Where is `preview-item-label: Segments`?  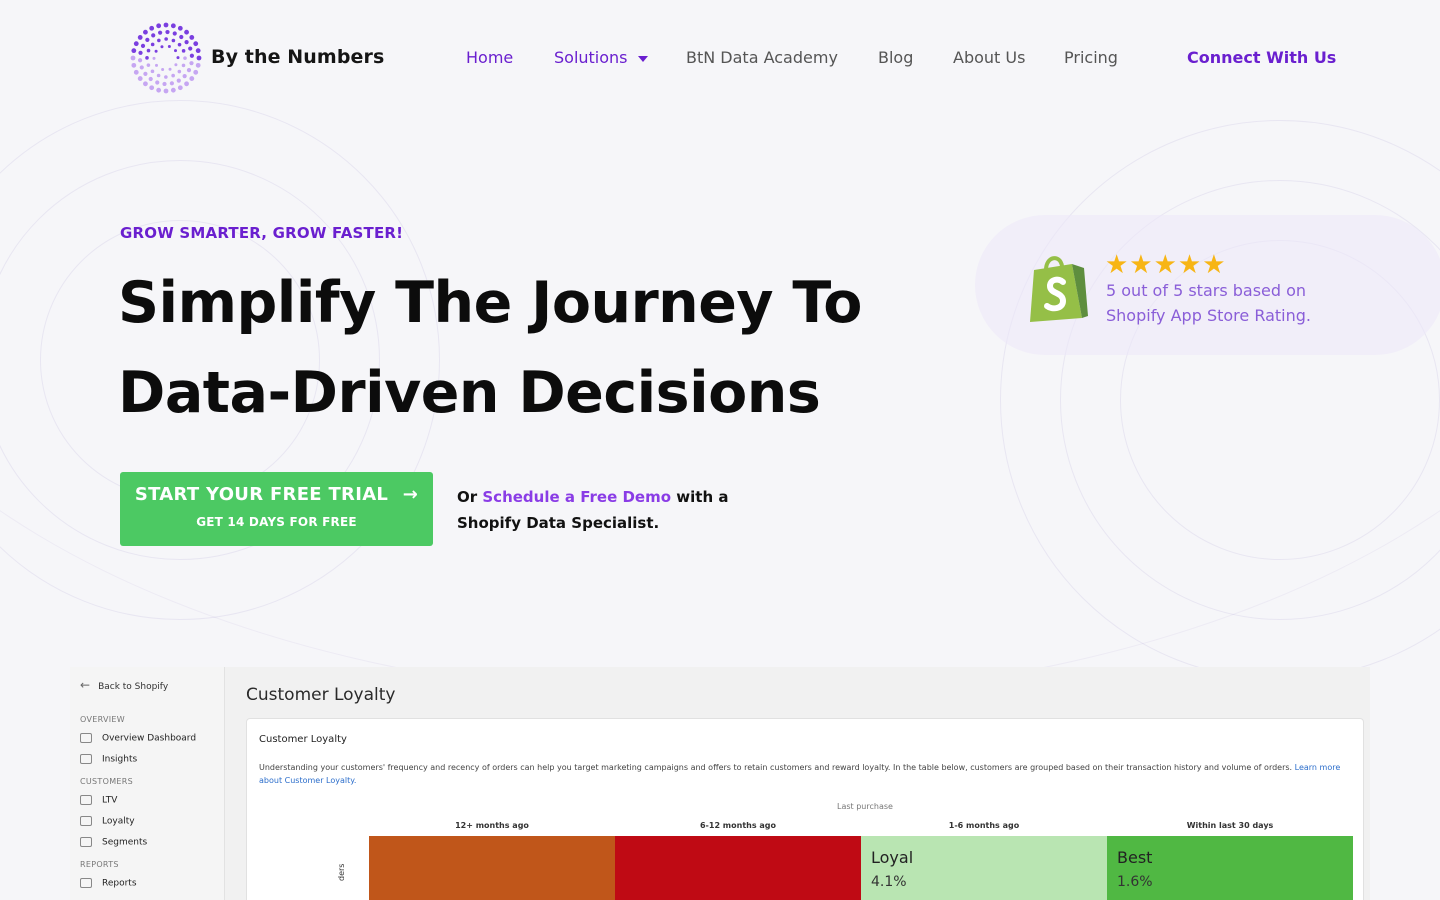
preview-item-label: Segments is located at coordinates (125, 842).